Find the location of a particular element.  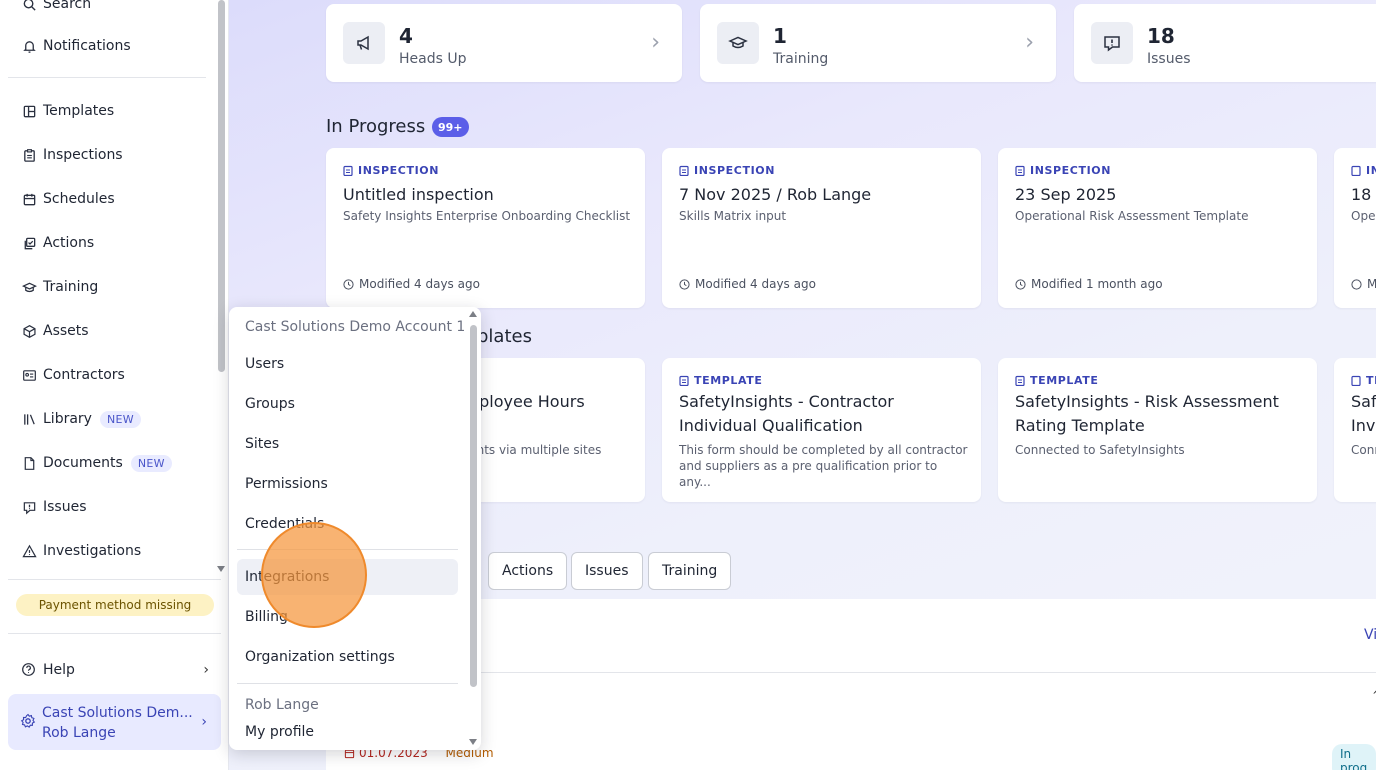

count-badge: 99+ is located at coordinates (450, 127).